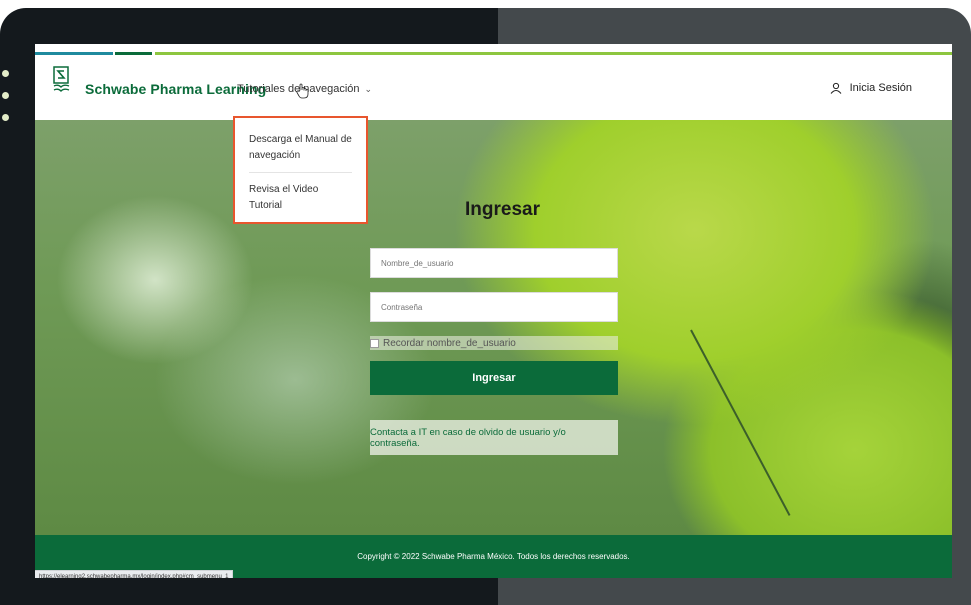 This screenshot has width=971, height=605. Describe the element at coordinates (494, 263) in the screenshot. I see `username-input` at that location.